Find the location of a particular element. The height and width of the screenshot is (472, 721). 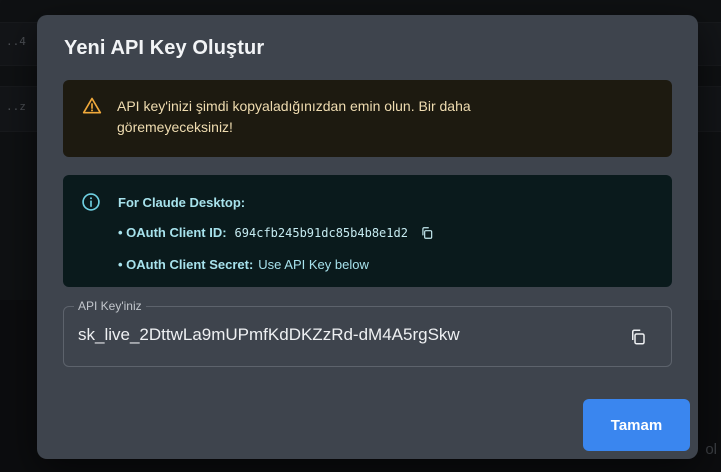

api-key-field-label: API Key'iniz is located at coordinates (110, 306).